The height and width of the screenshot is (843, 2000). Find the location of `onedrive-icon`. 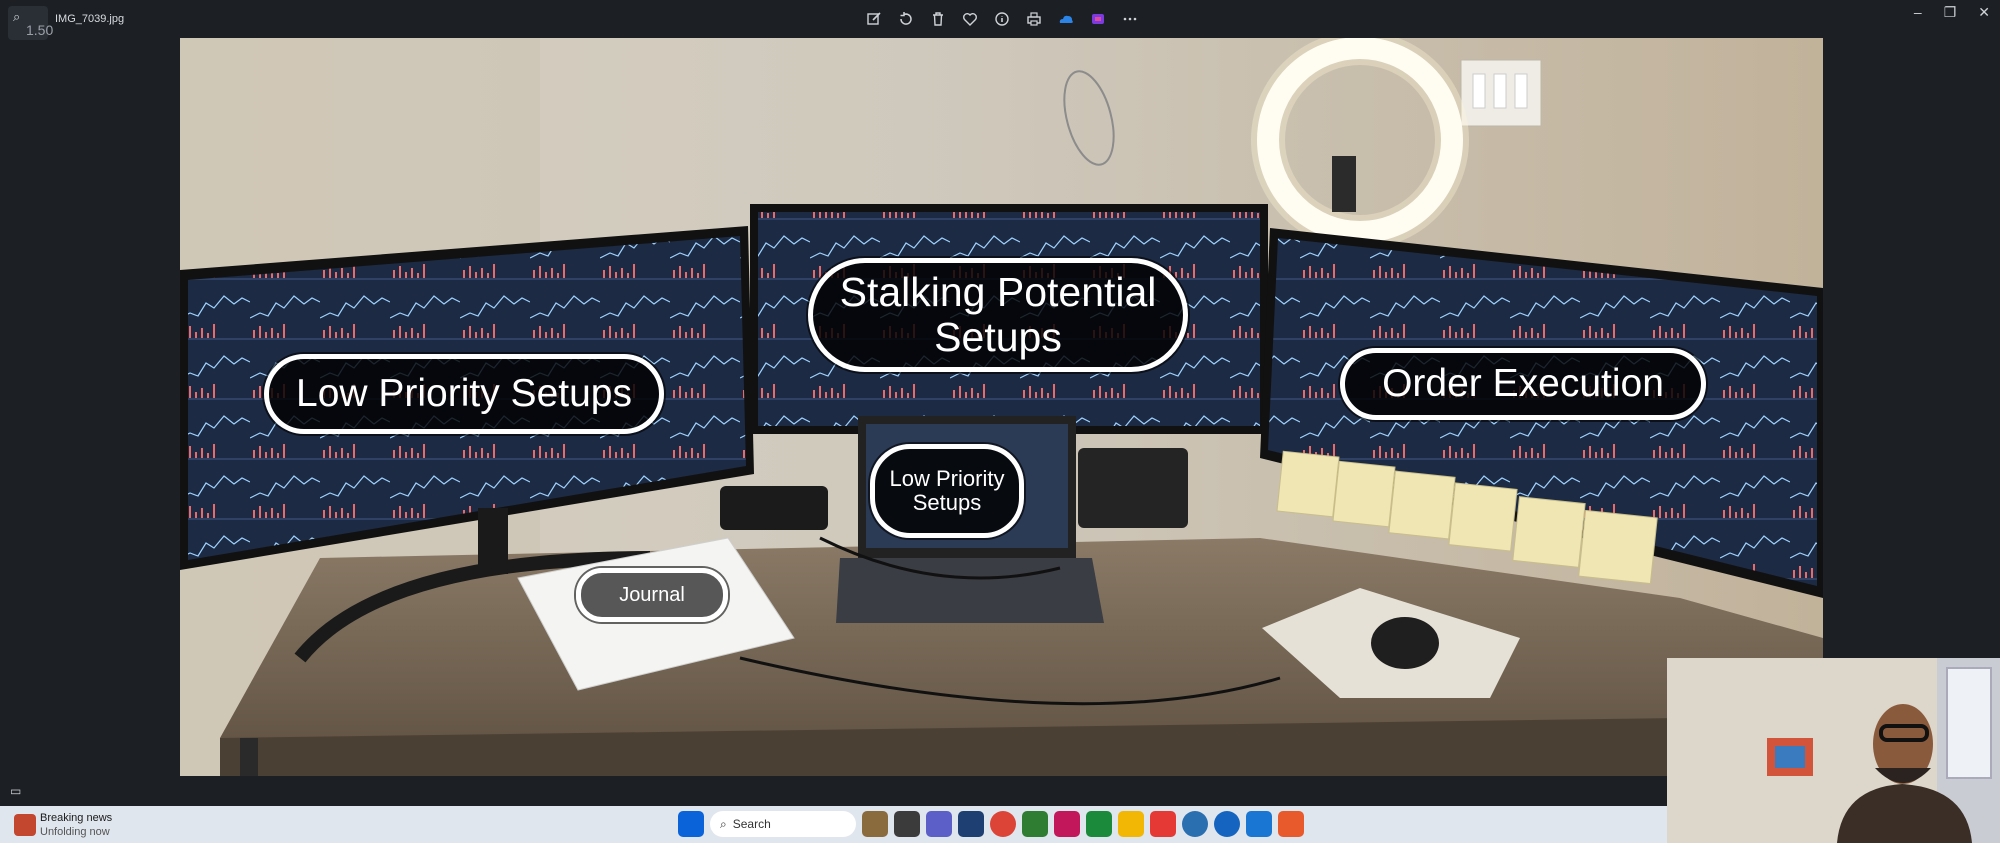

onedrive-icon is located at coordinates (1066, 19).